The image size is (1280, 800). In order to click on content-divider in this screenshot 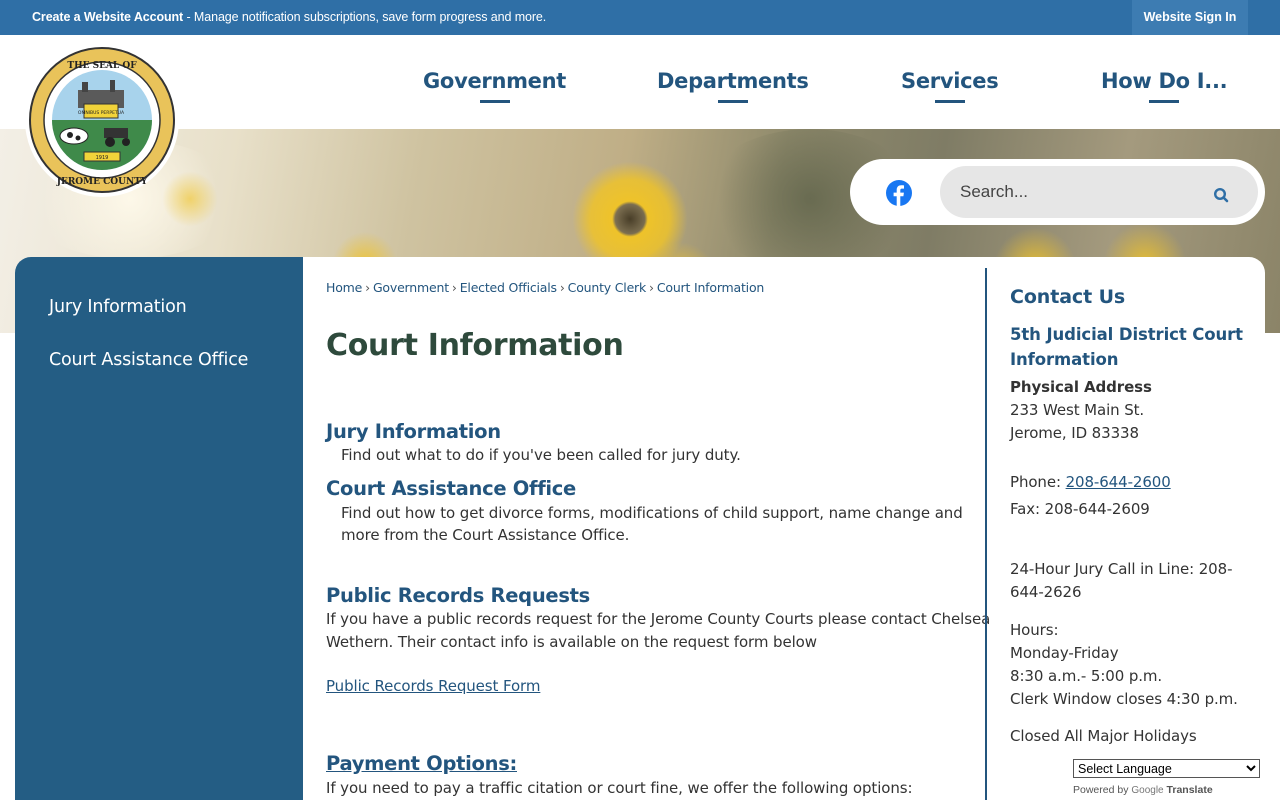, I will do `click(986, 534)`.